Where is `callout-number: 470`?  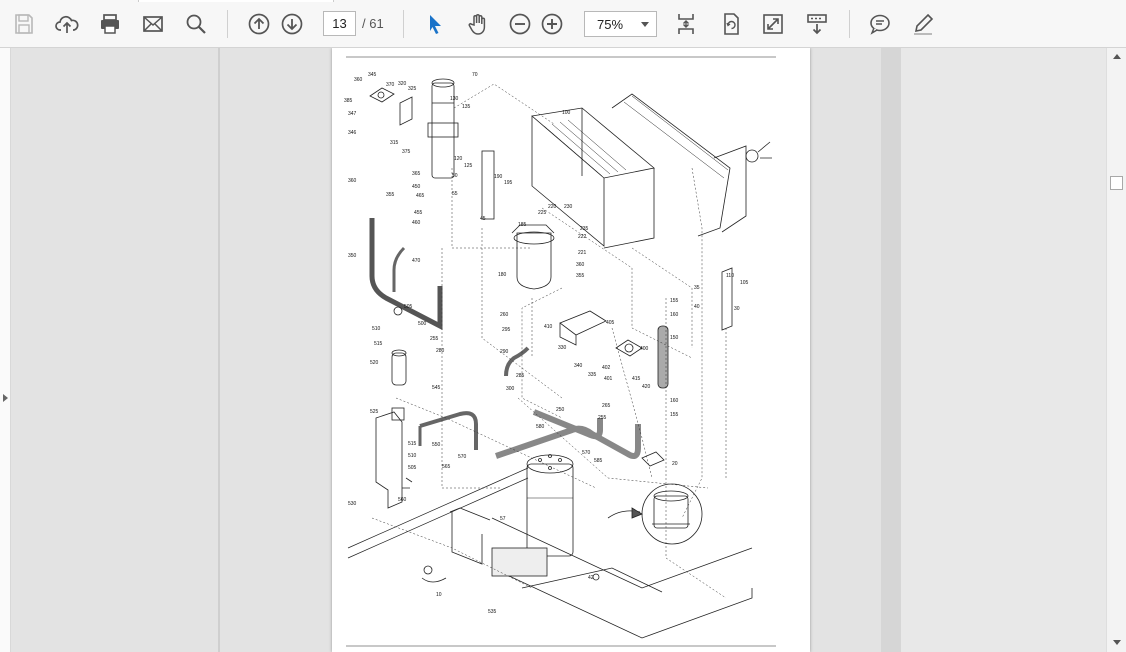 callout-number: 470 is located at coordinates (416, 261).